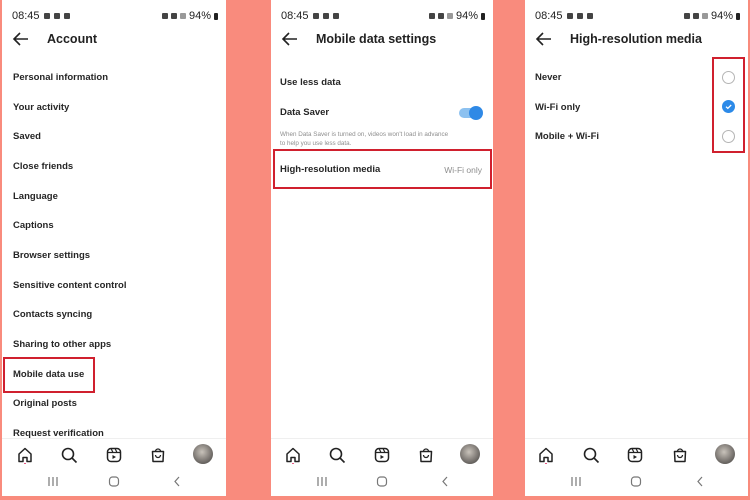  I want to click on list-item-saved: Saved, so click(27, 136).